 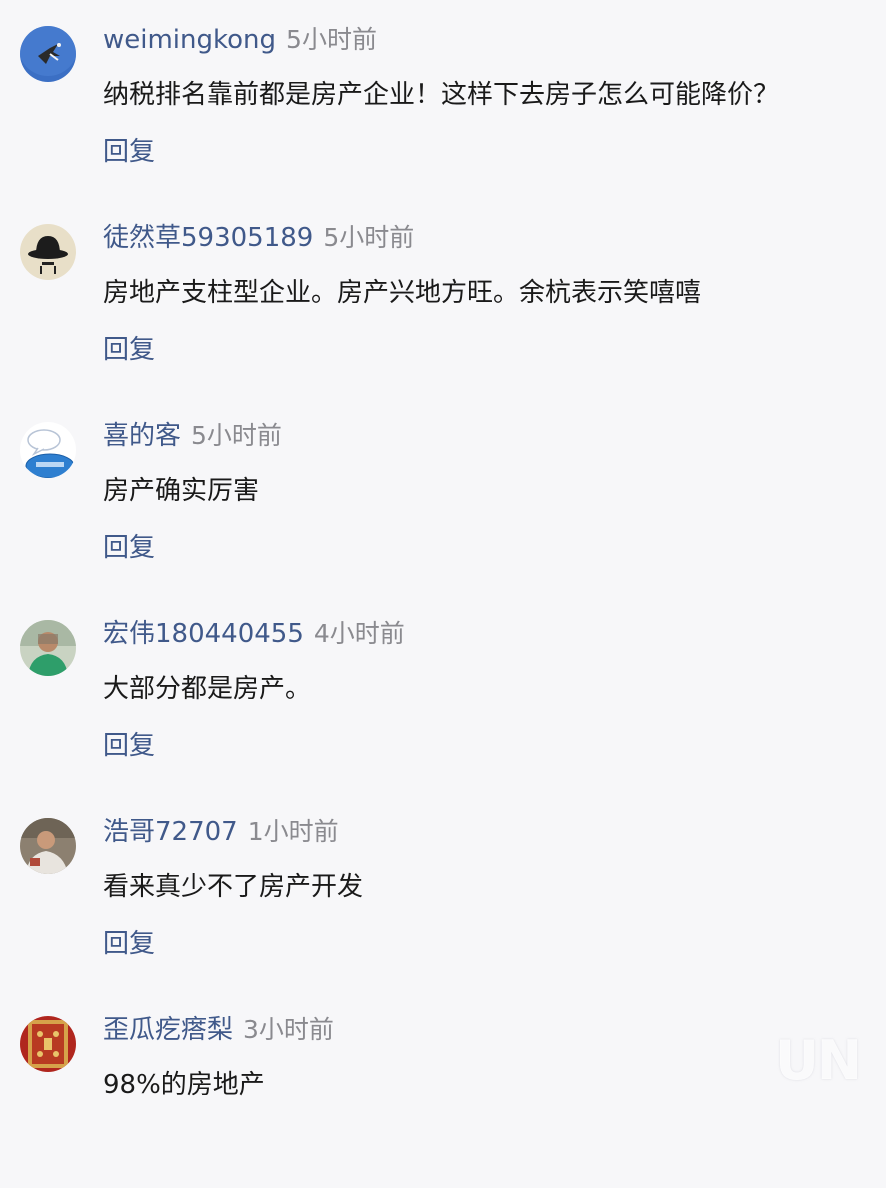 What do you see at coordinates (359, 633) in the screenshot?
I see `timestamp: 4小时前` at bounding box center [359, 633].